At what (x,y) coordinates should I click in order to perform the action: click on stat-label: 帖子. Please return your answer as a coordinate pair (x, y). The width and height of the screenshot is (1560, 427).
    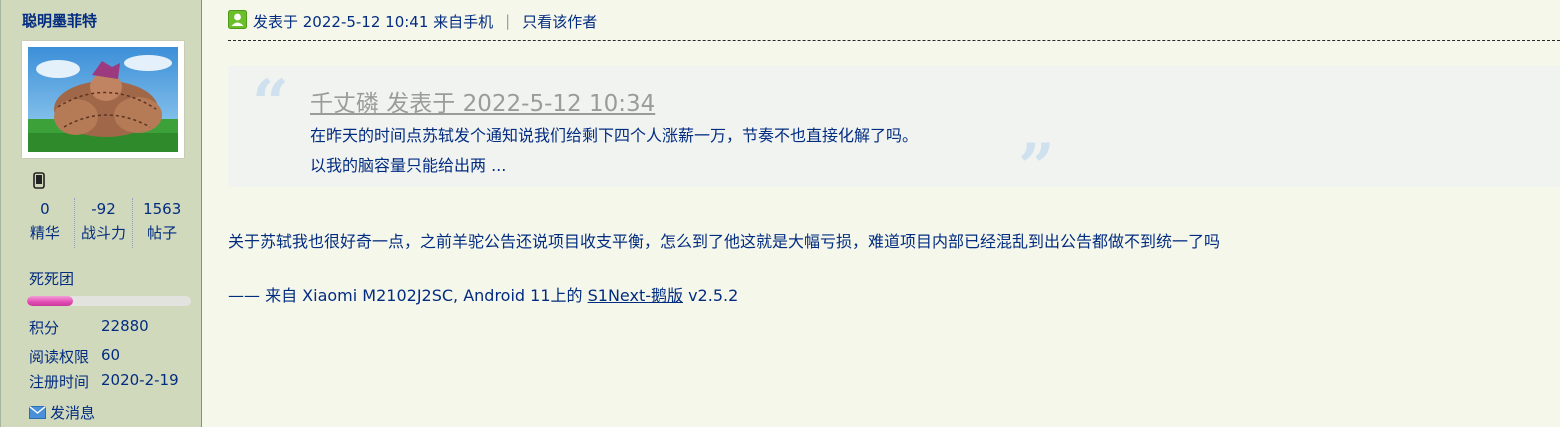
    Looking at the image, I should click on (162, 233).